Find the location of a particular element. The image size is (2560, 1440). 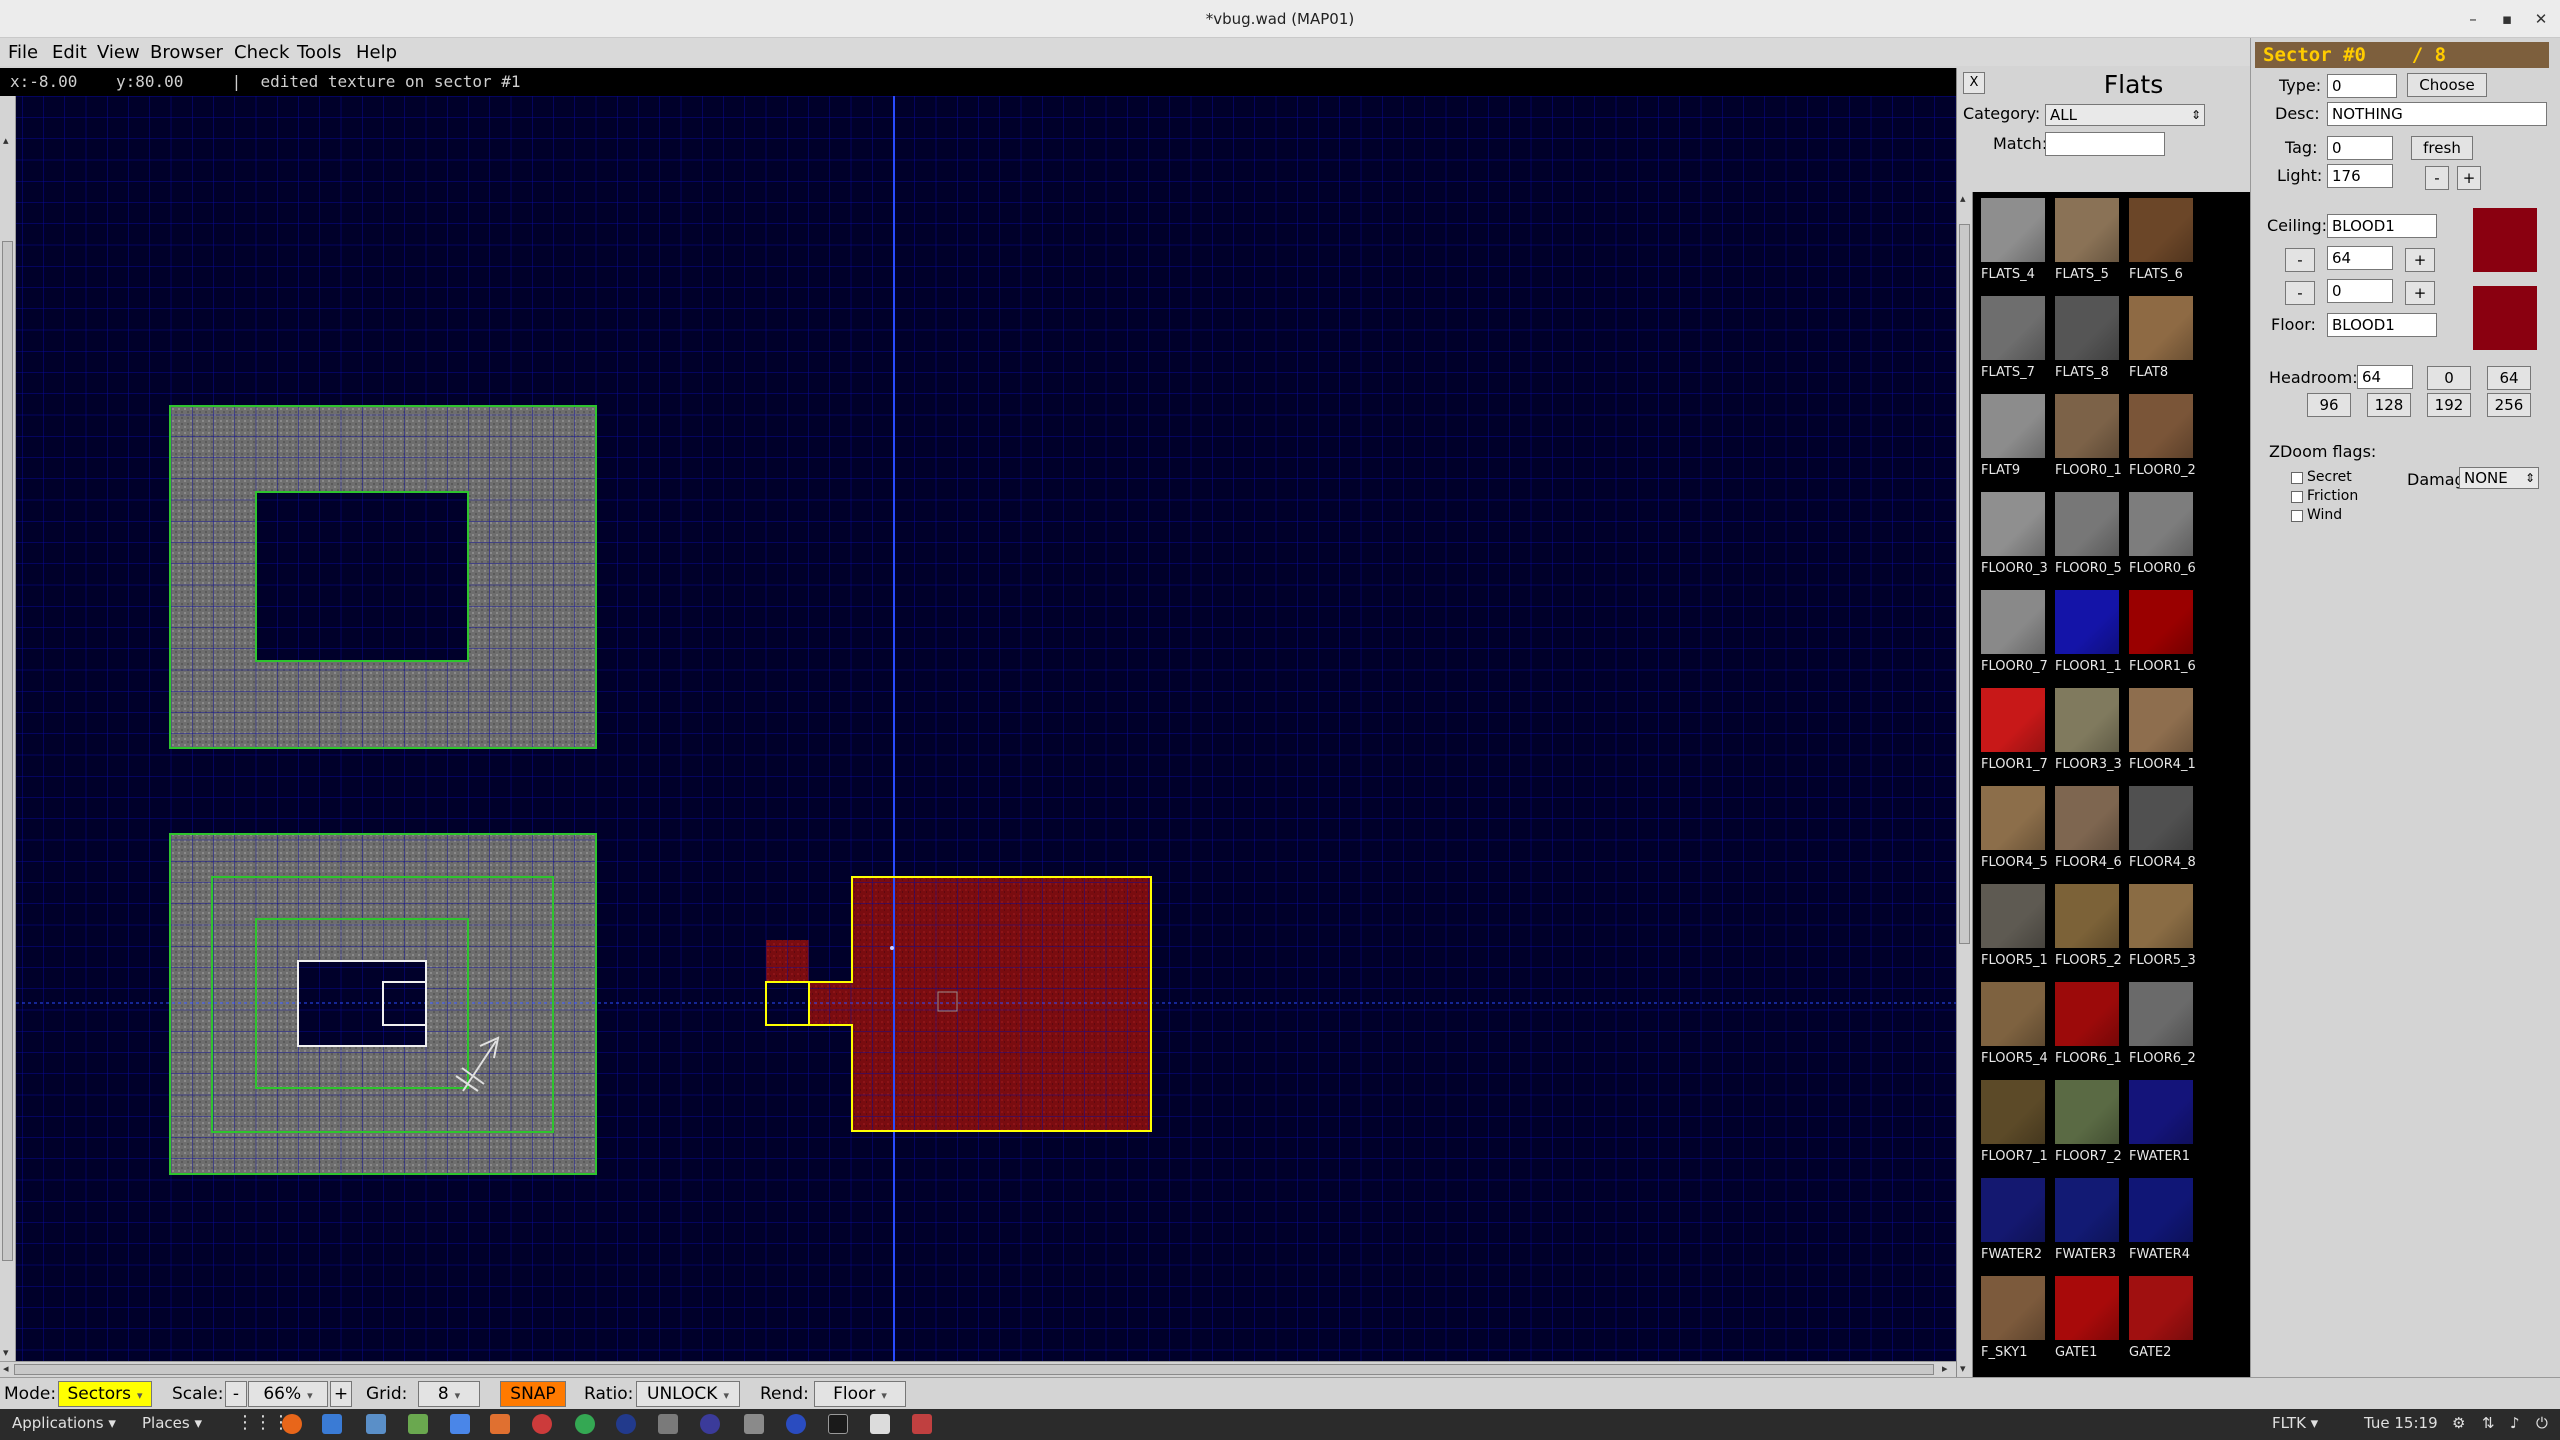

match-input is located at coordinates (2105, 144).